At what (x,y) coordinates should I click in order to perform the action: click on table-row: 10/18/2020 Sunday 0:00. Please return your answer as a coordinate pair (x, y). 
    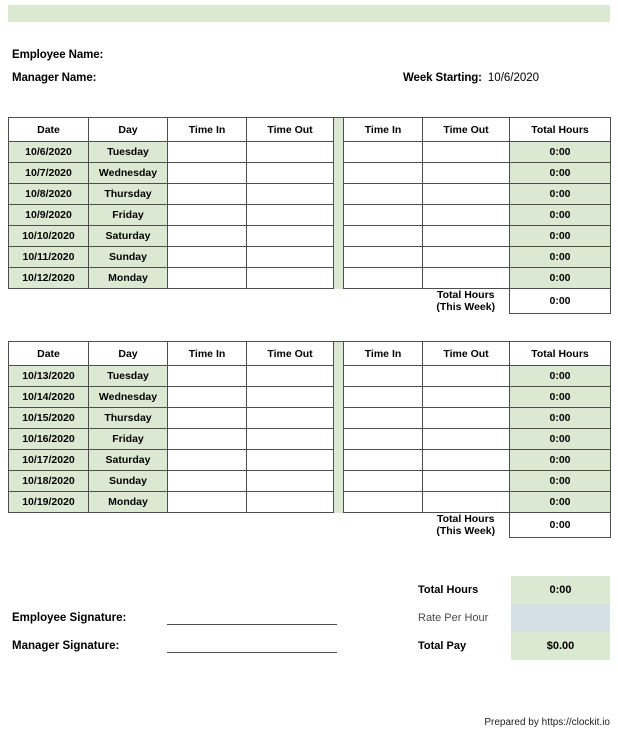
    Looking at the image, I should click on (309, 481).